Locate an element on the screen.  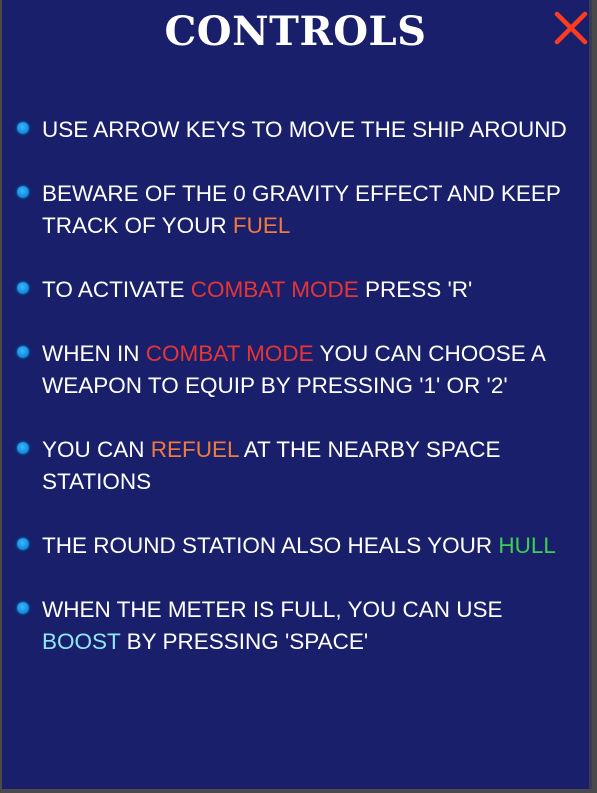
list-item-segment: TO ACTIVATE is located at coordinates (116, 289).